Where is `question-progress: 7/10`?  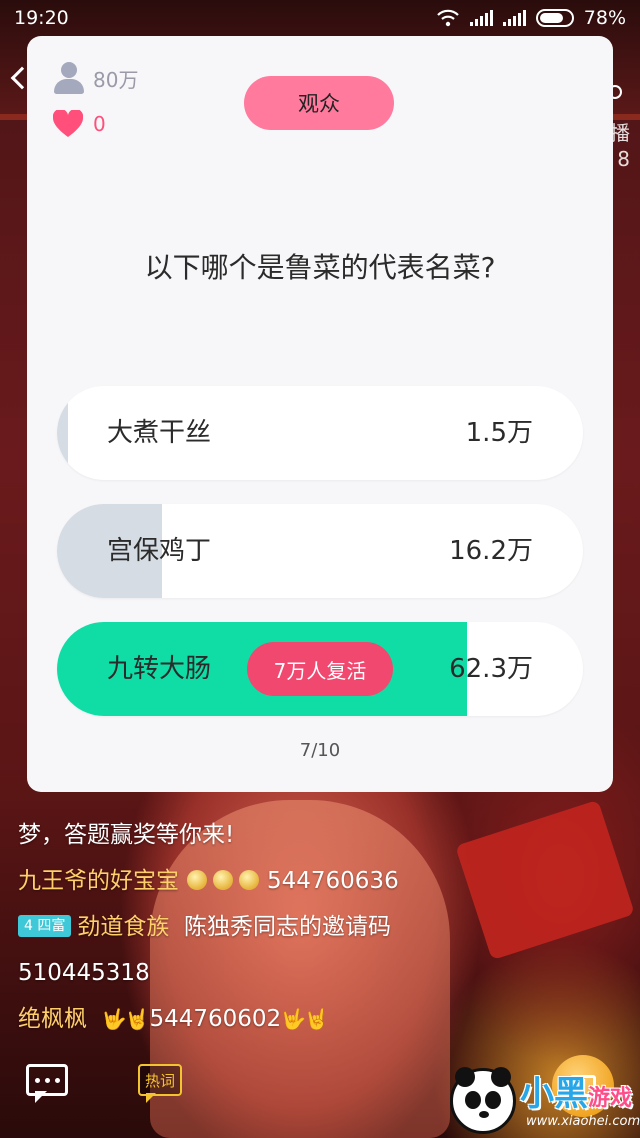 question-progress: 7/10 is located at coordinates (320, 750).